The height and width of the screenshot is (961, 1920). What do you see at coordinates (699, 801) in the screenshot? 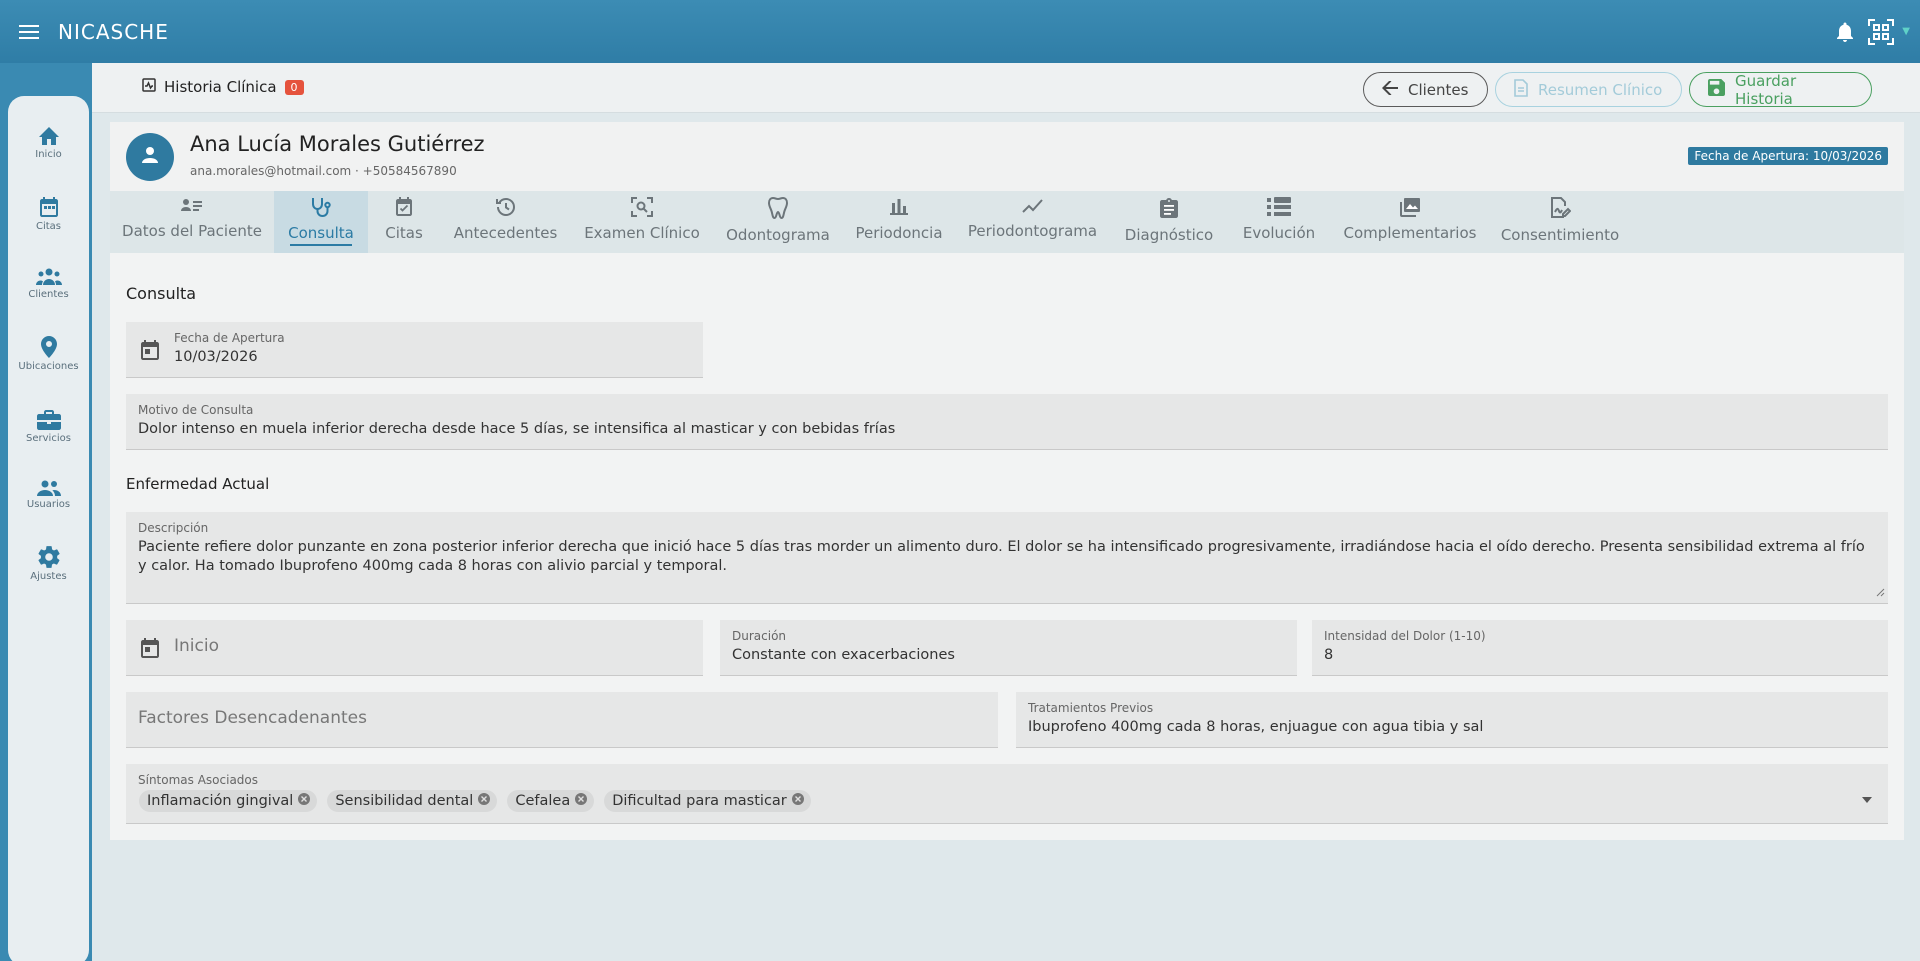
I see `chip-label: Dificultad para masticar` at bounding box center [699, 801].